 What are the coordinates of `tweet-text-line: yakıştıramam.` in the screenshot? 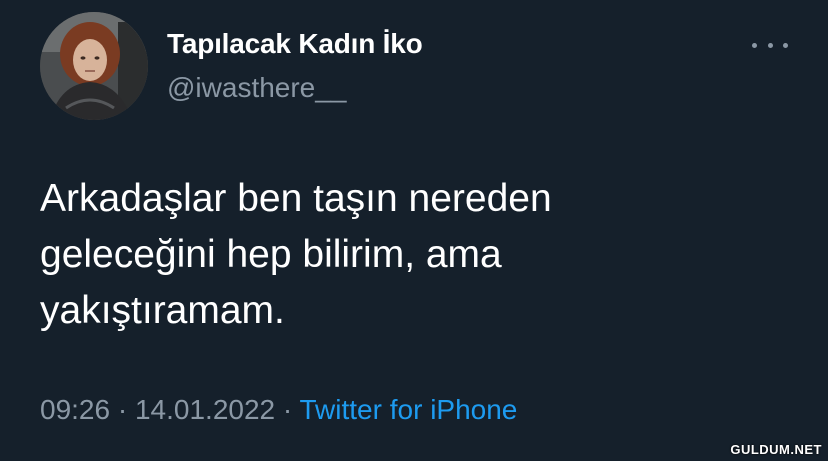 It's located at (162, 310).